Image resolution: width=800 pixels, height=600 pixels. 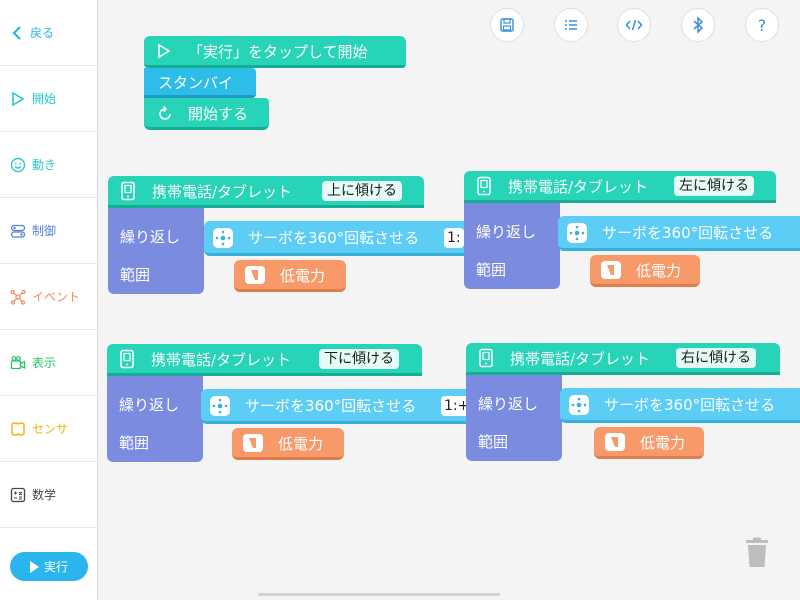 I want to click on tilt-up-repeat-block: 繰り返し 範囲, so click(x=156, y=251).